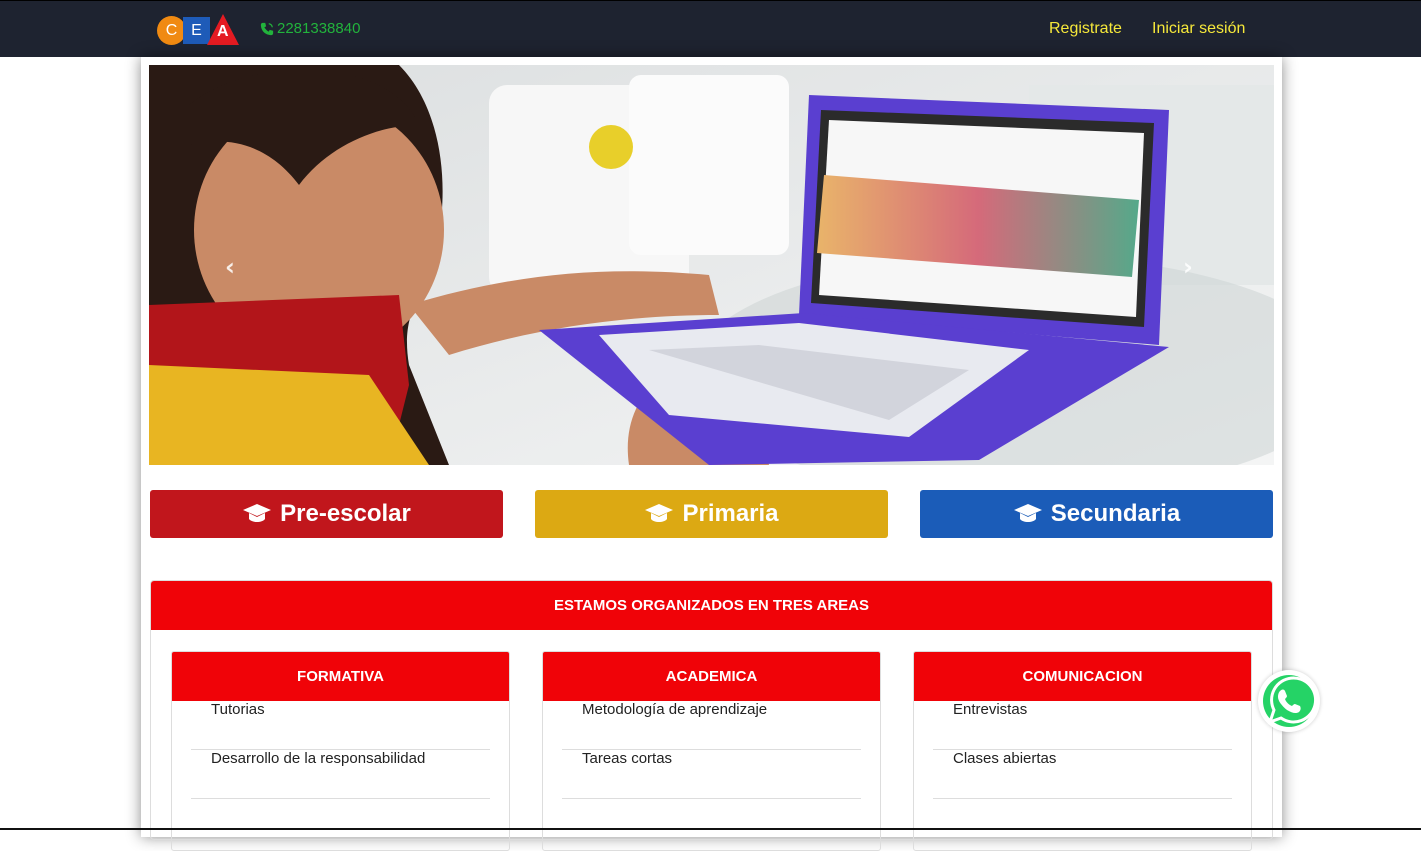  What do you see at coordinates (1115, 513) in the screenshot?
I see `secundaria-label: Secundaria` at bounding box center [1115, 513].